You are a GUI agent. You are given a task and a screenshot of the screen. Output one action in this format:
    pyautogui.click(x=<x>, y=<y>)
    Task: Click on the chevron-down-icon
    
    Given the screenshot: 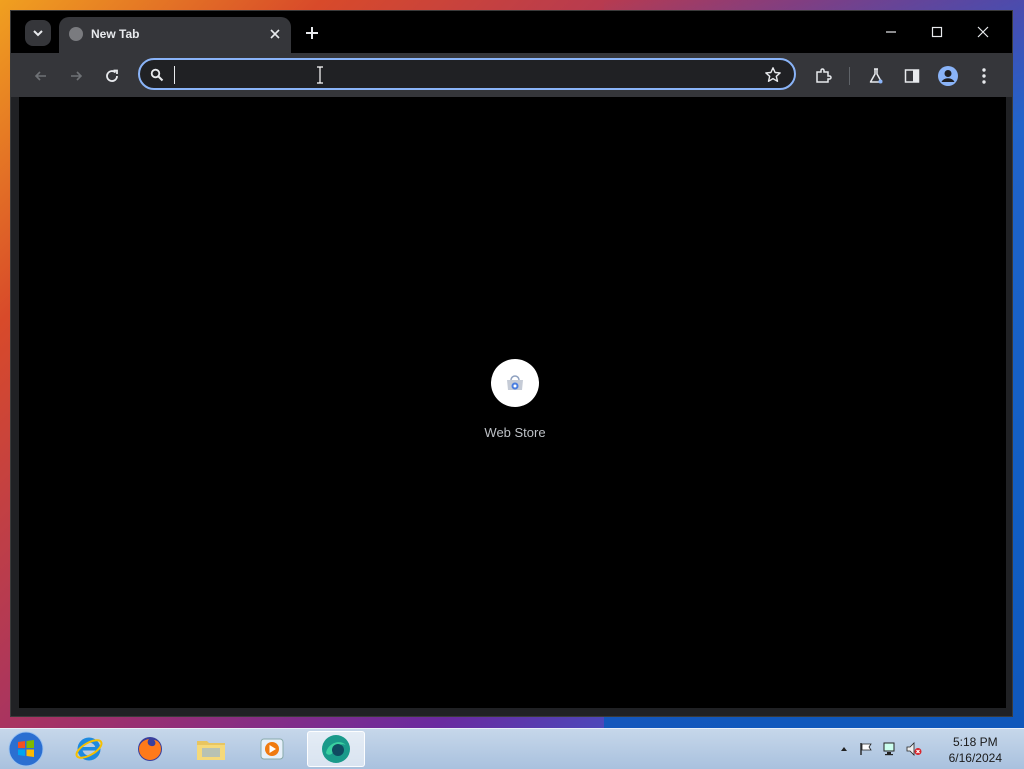 What is the action you would take?
    pyautogui.click(x=38, y=33)
    